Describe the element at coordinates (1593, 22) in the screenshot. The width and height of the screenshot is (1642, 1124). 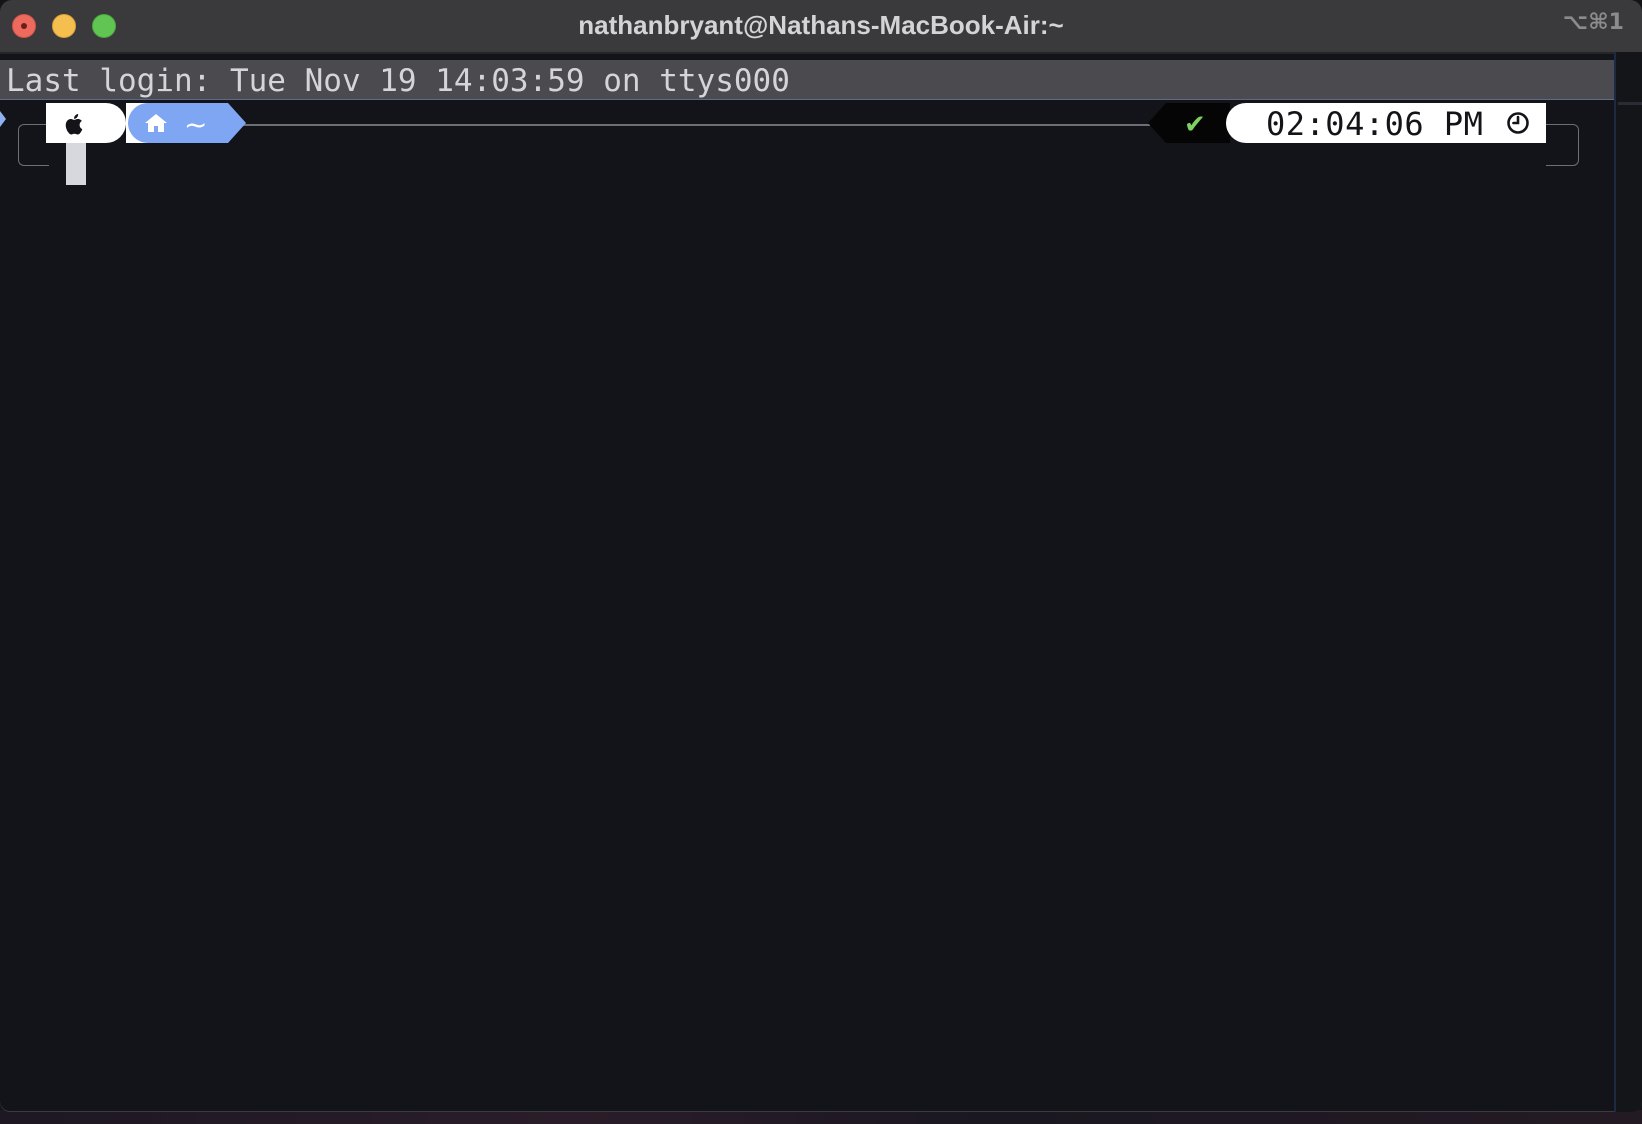
I see `window-shortcut: ⌥⌘1` at that location.